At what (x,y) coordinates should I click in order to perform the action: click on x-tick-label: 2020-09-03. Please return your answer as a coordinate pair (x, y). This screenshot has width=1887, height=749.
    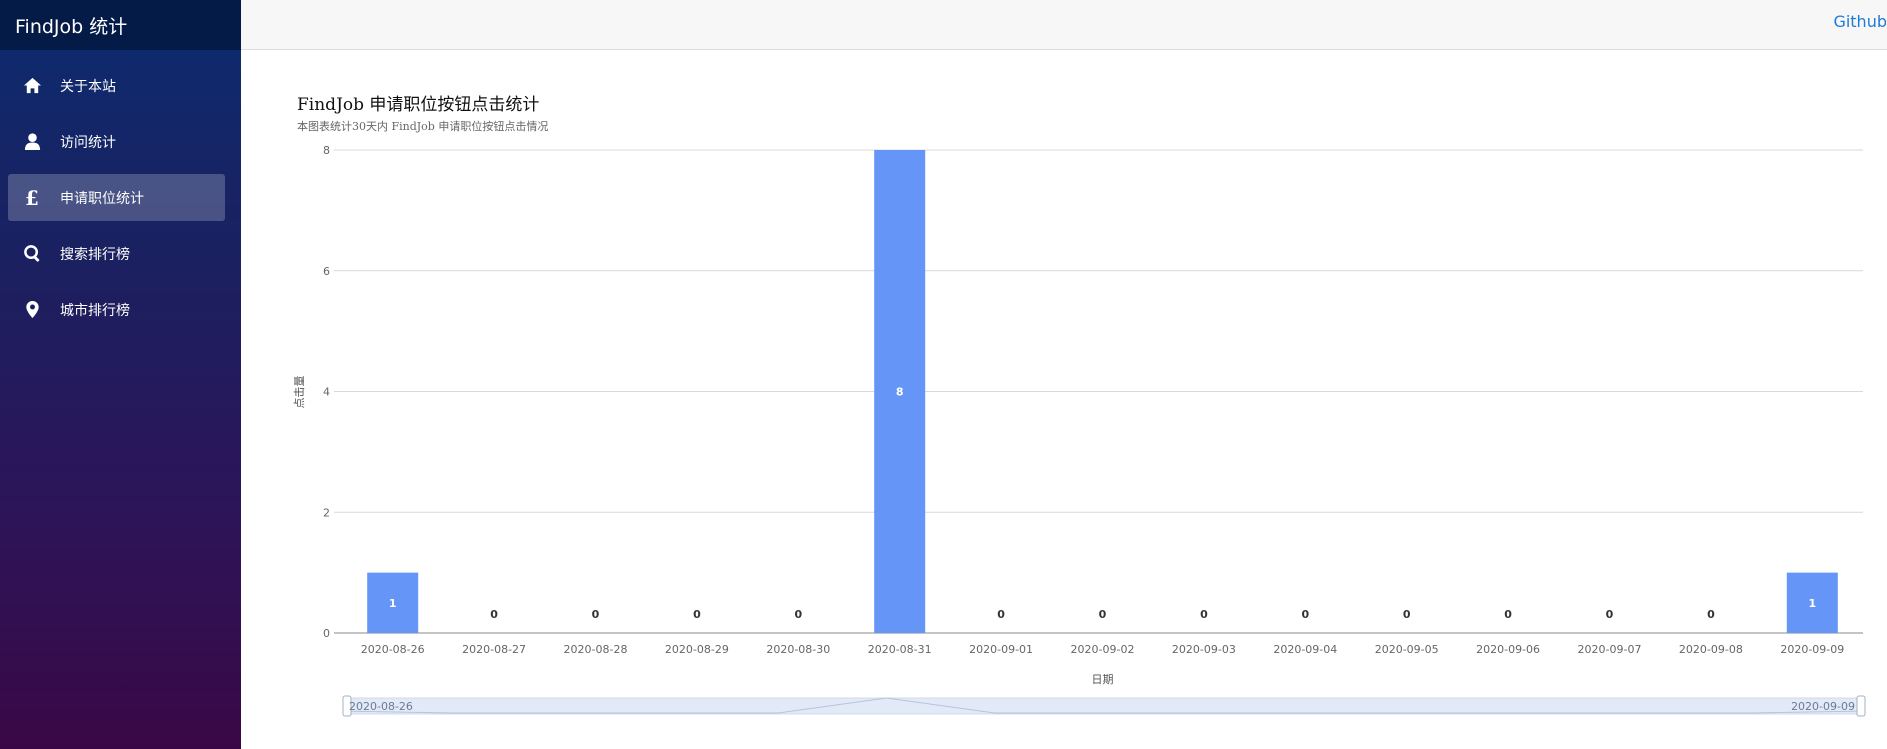
    Looking at the image, I should click on (1204, 649).